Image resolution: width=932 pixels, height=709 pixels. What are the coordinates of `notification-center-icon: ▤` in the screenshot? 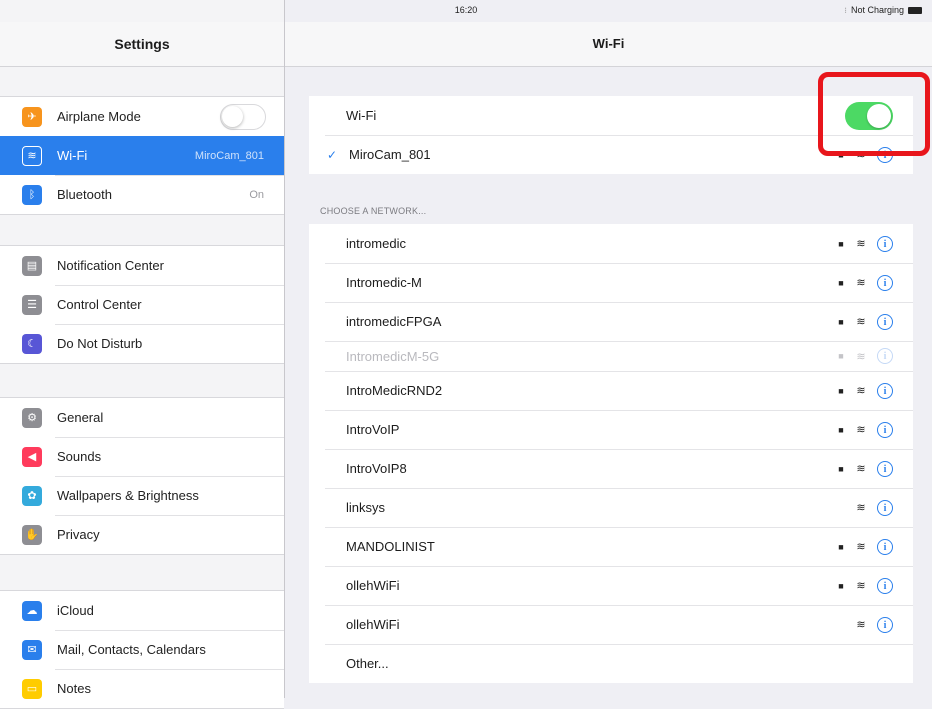 It's located at (32, 265).